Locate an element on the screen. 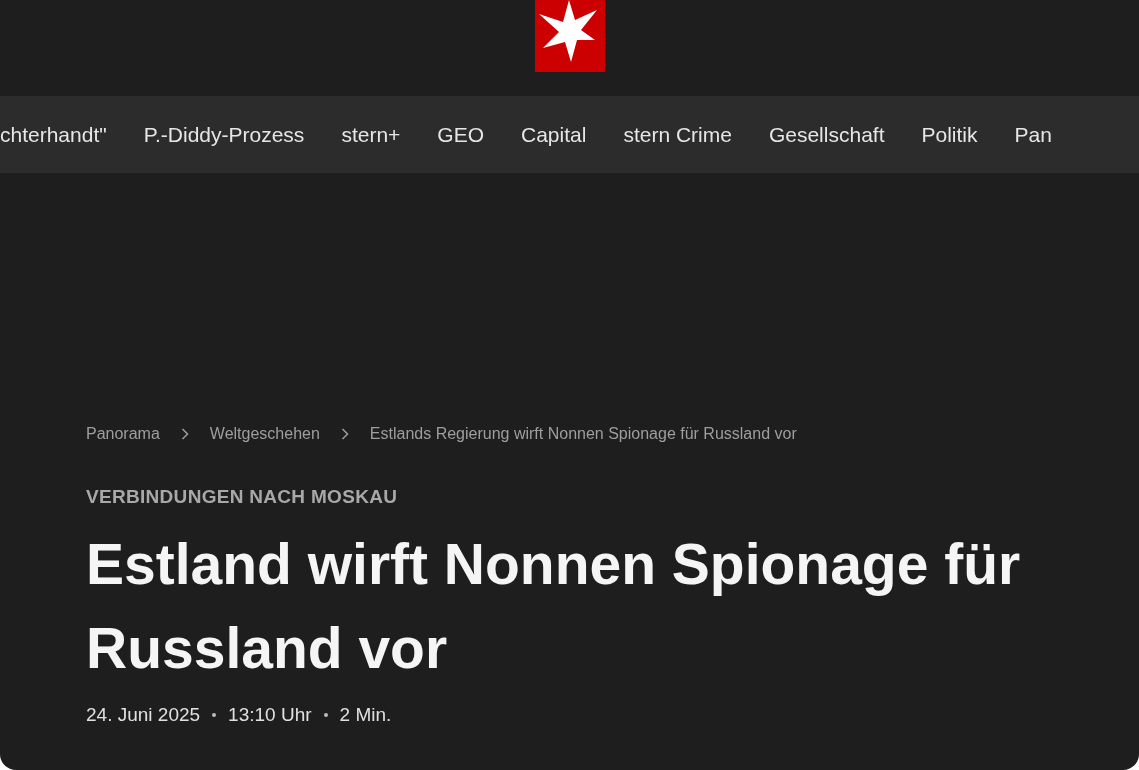 The image size is (1139, 770). article-kicker: VERBINDUNGEN NACH MOSKAU is located at coordinates (242, 497).